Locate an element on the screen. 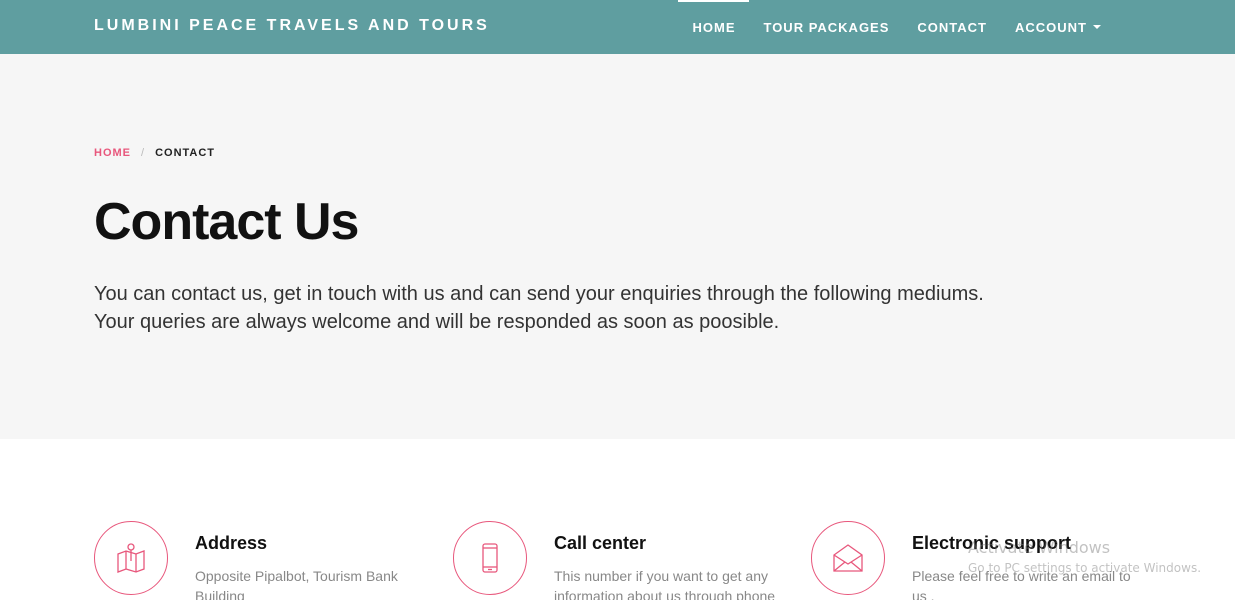 The image size is (1235, 600). feature-address-text: Opposite Pipalbot, Tourism Bank Building is located at coordinates (296, 584).